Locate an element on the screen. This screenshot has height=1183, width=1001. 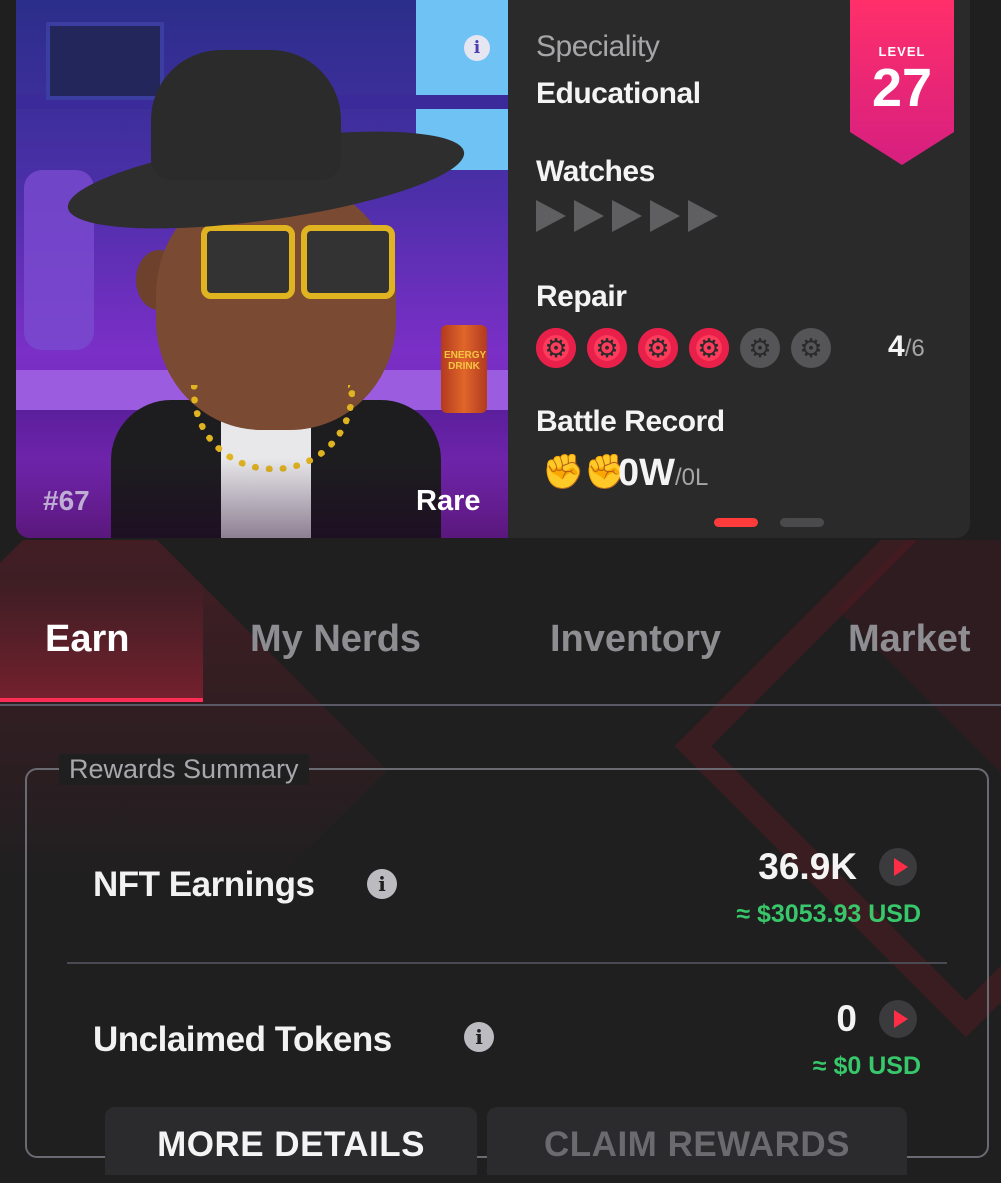
speciality-label: Speciality is located at coordinates (598, 46).